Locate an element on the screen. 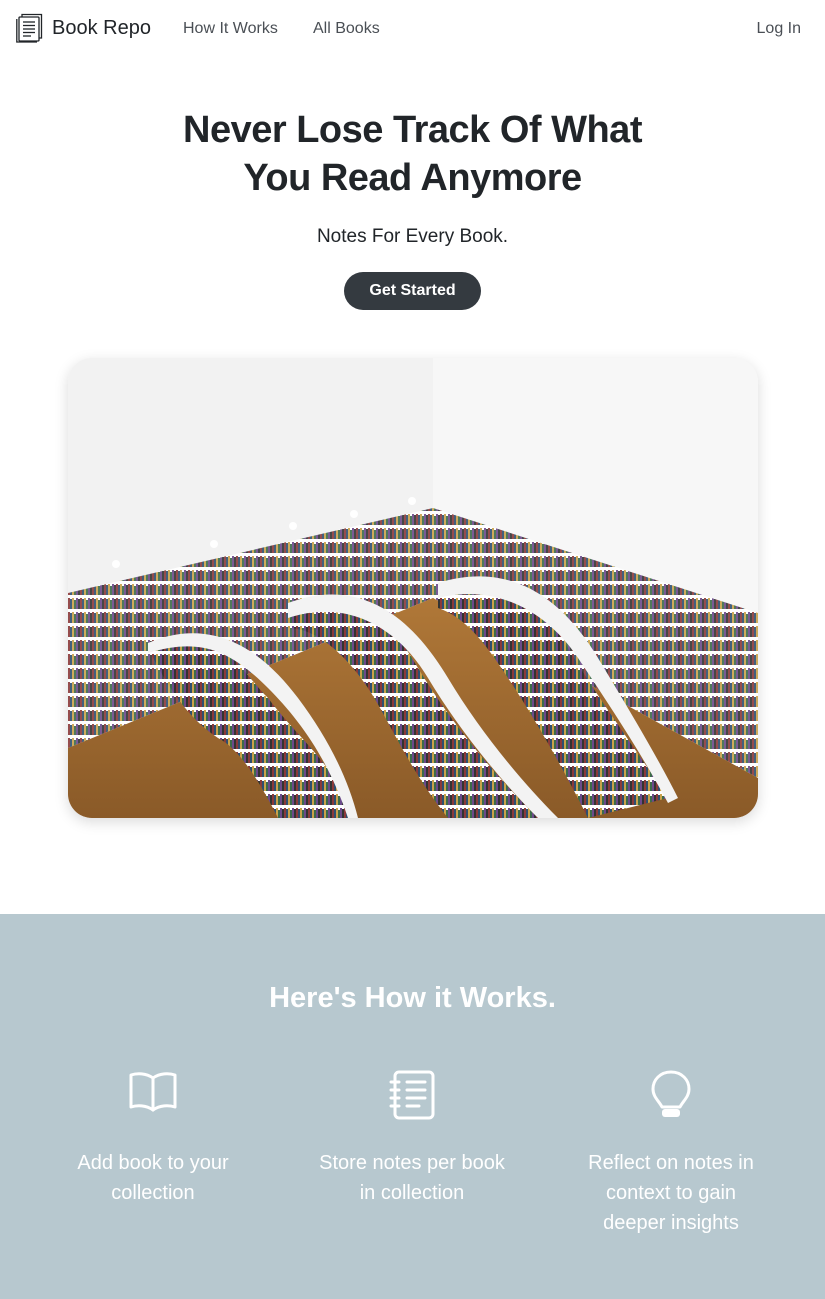  get-started-button: Get Started is located at coordinates (412, 291).